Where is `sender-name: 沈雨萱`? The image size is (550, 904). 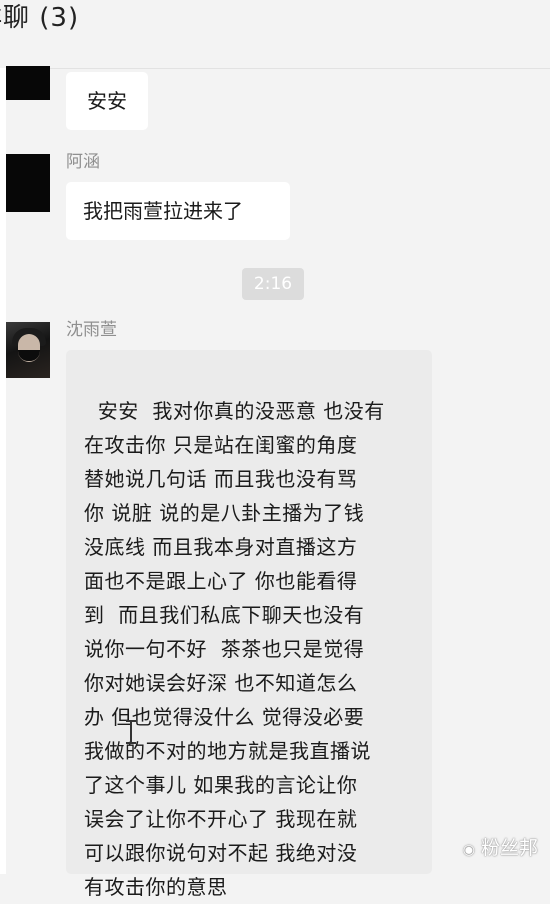 sender-name: 沈雨萱 is located at coordinates (91, 330).